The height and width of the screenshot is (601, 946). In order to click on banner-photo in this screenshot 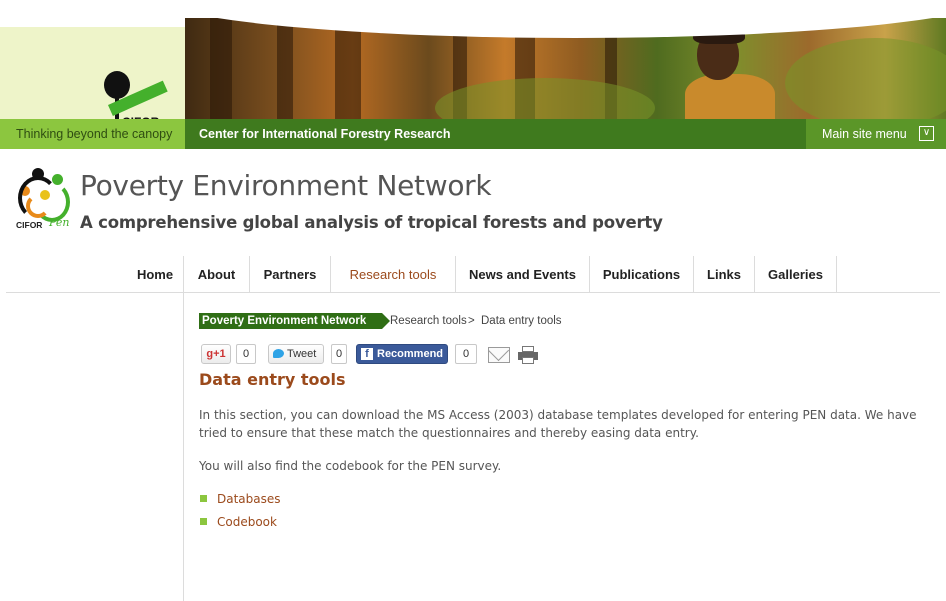, I will do `click(565, 68)`.